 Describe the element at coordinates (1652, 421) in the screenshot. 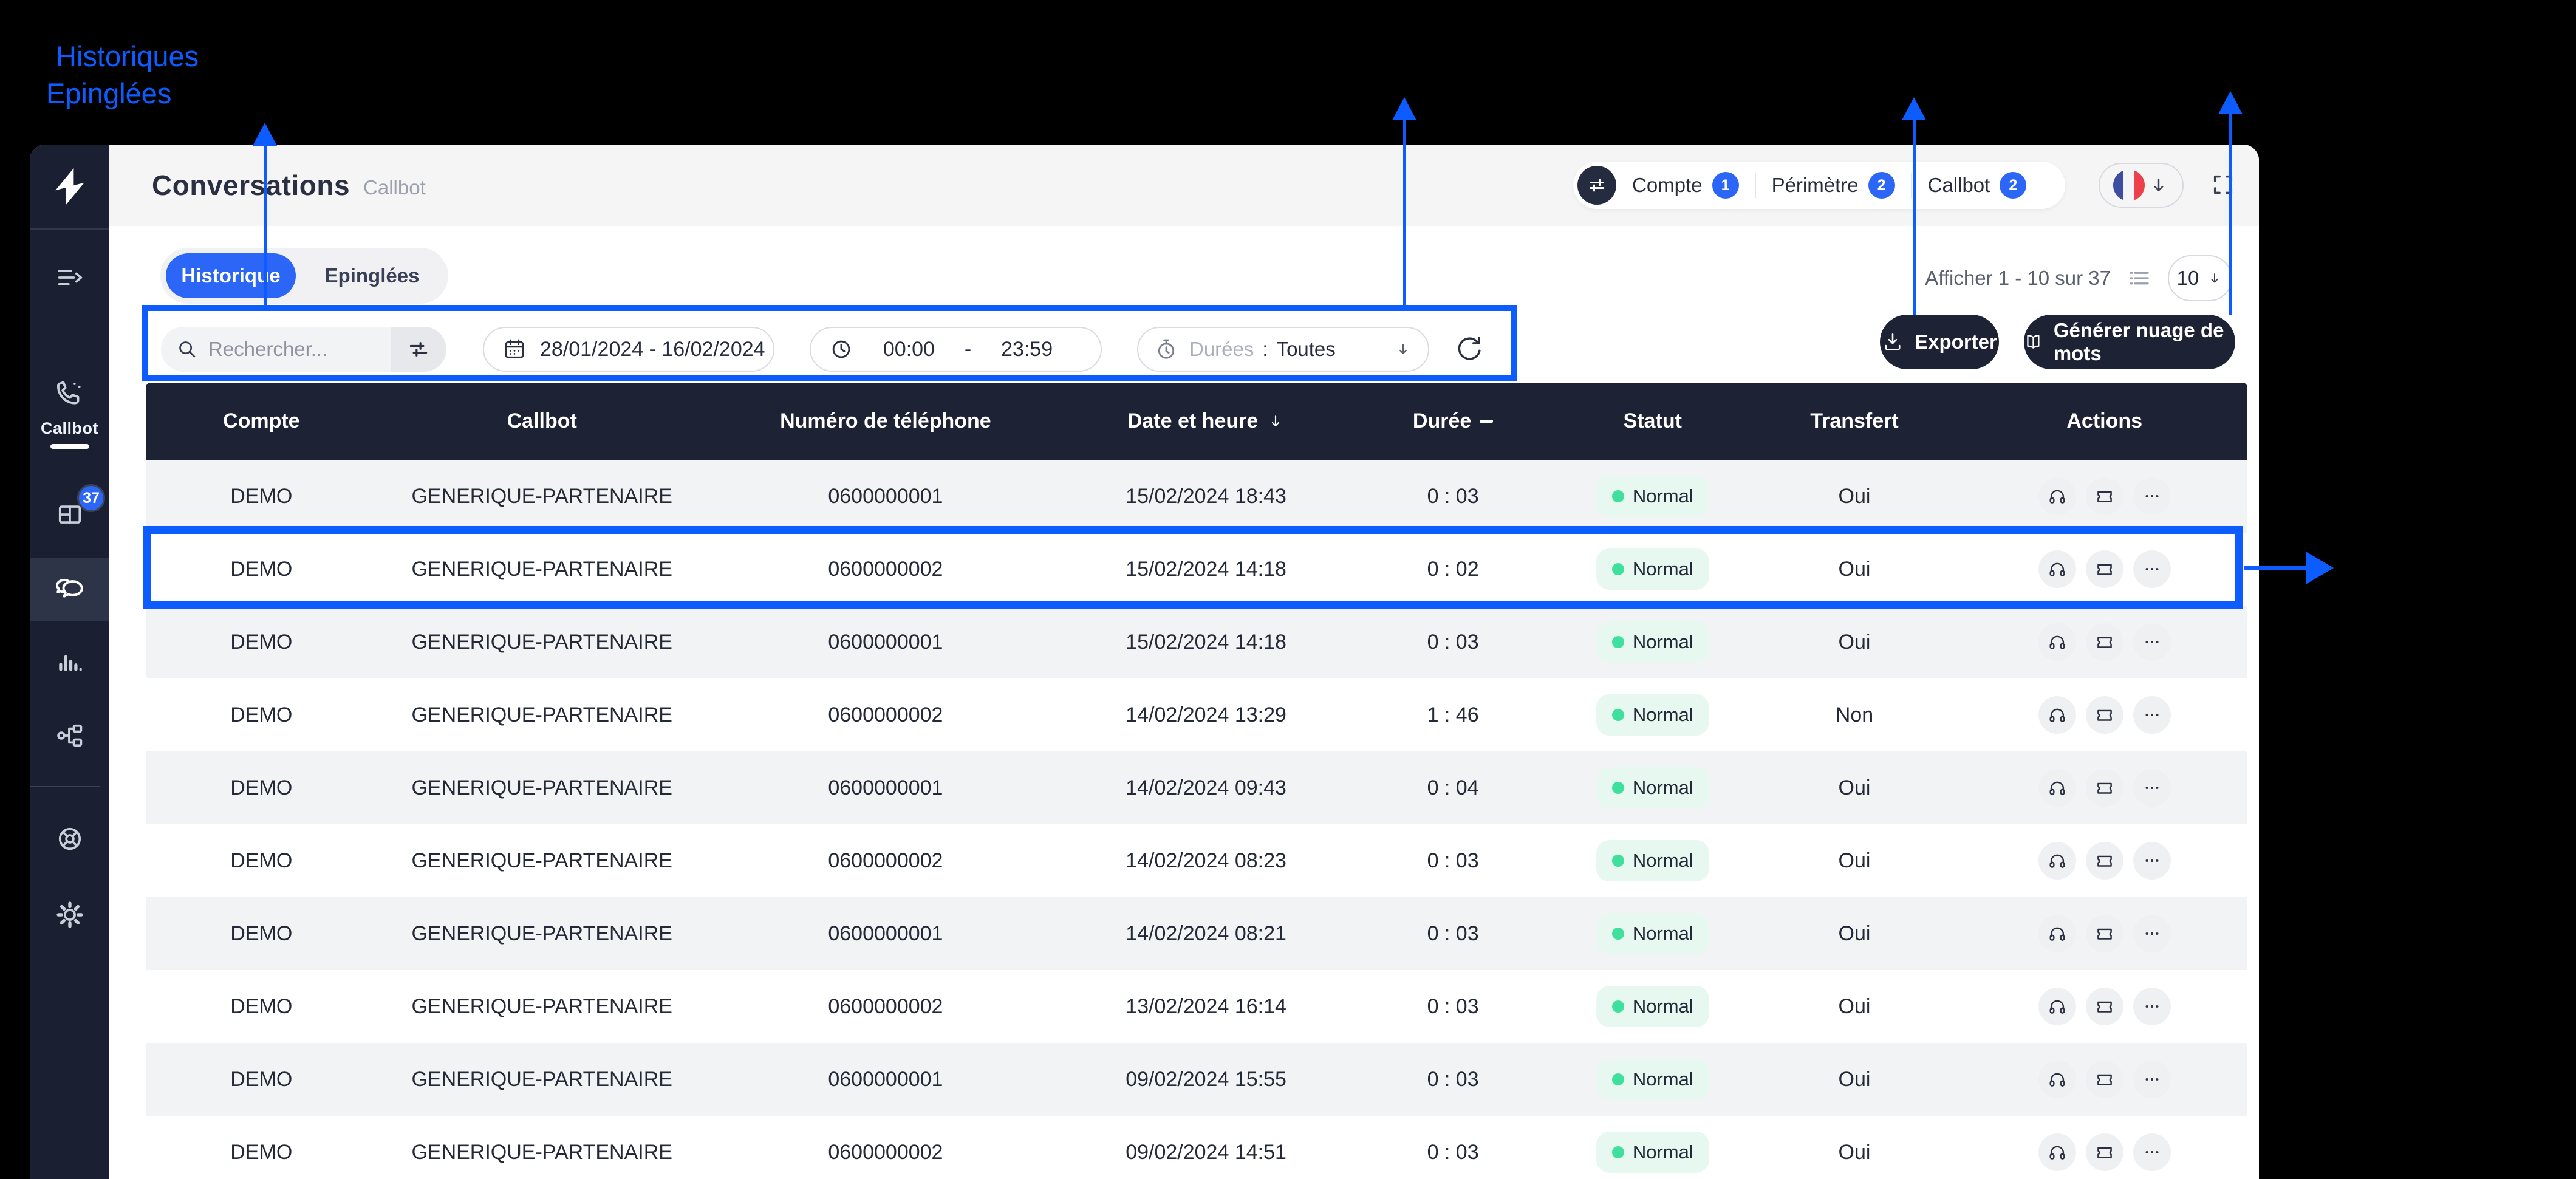

I see `col-statut: Statut` at that location.